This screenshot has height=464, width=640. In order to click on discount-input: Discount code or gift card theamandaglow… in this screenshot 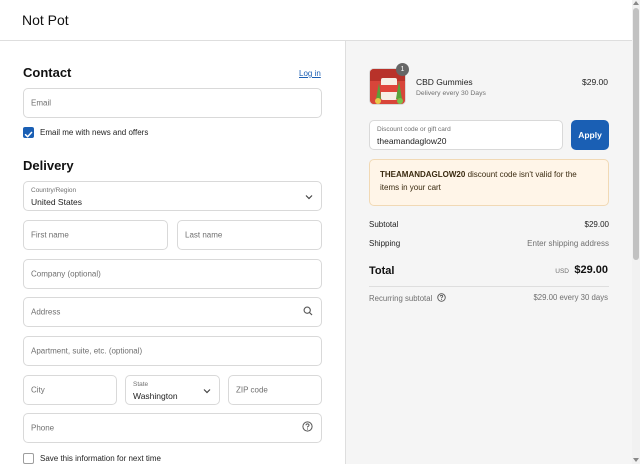, I will do `click(466, 135)`.